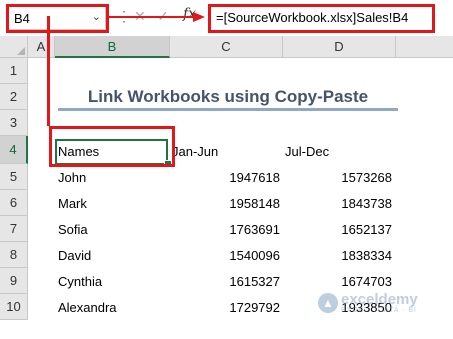 Image resolution: width=453 pixels, height=339 pixels. I want to click on cell-jul-dec: 1674703, so click(366, 281).